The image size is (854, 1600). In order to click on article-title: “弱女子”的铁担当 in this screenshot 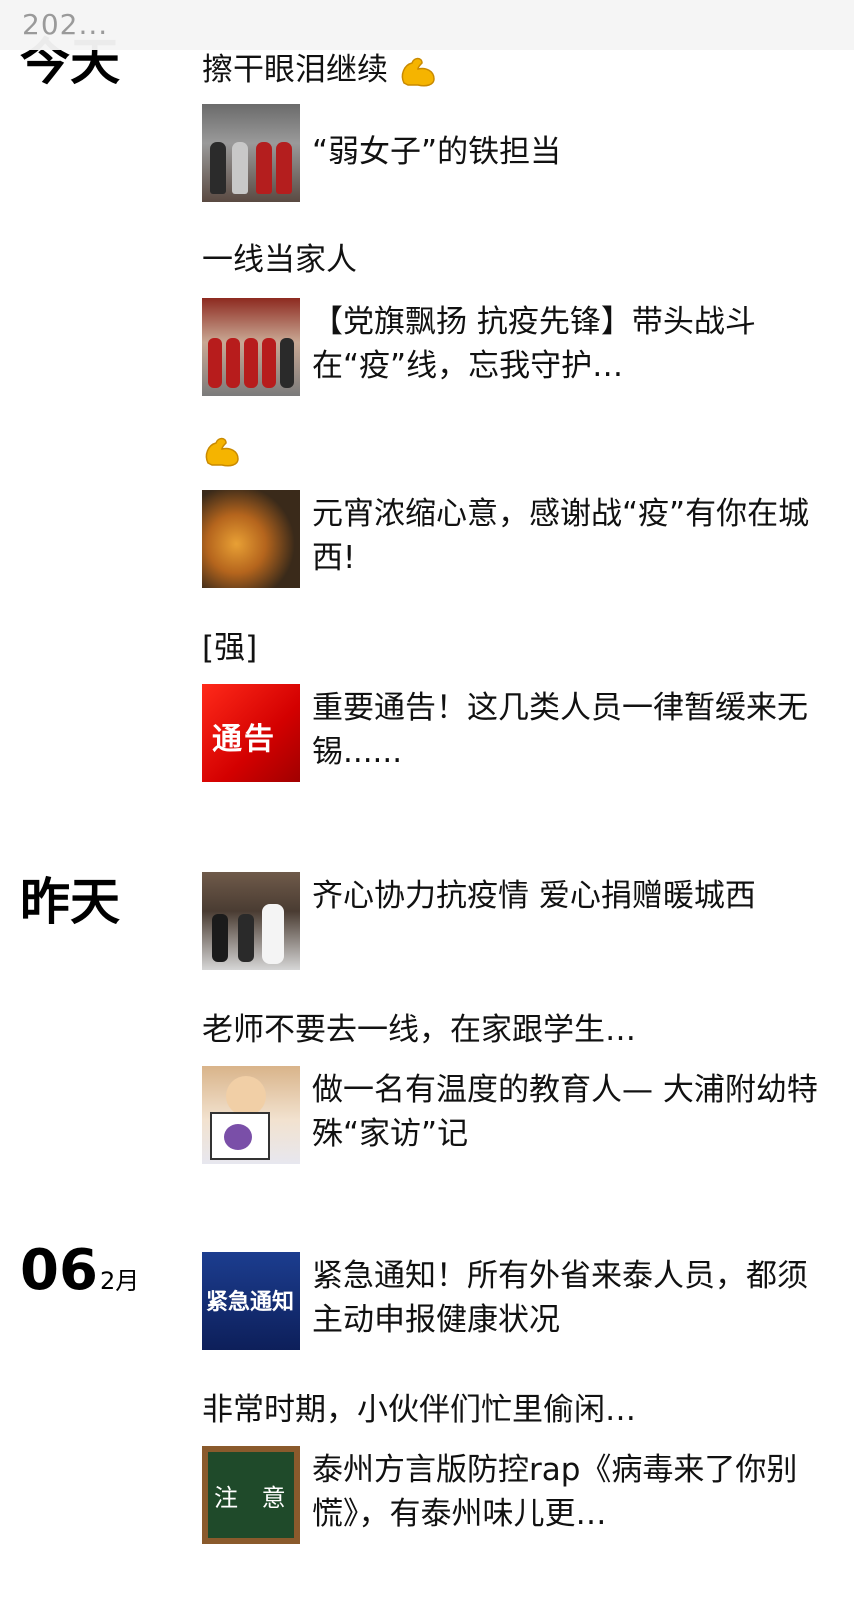, I will do `click(437, 152)`.